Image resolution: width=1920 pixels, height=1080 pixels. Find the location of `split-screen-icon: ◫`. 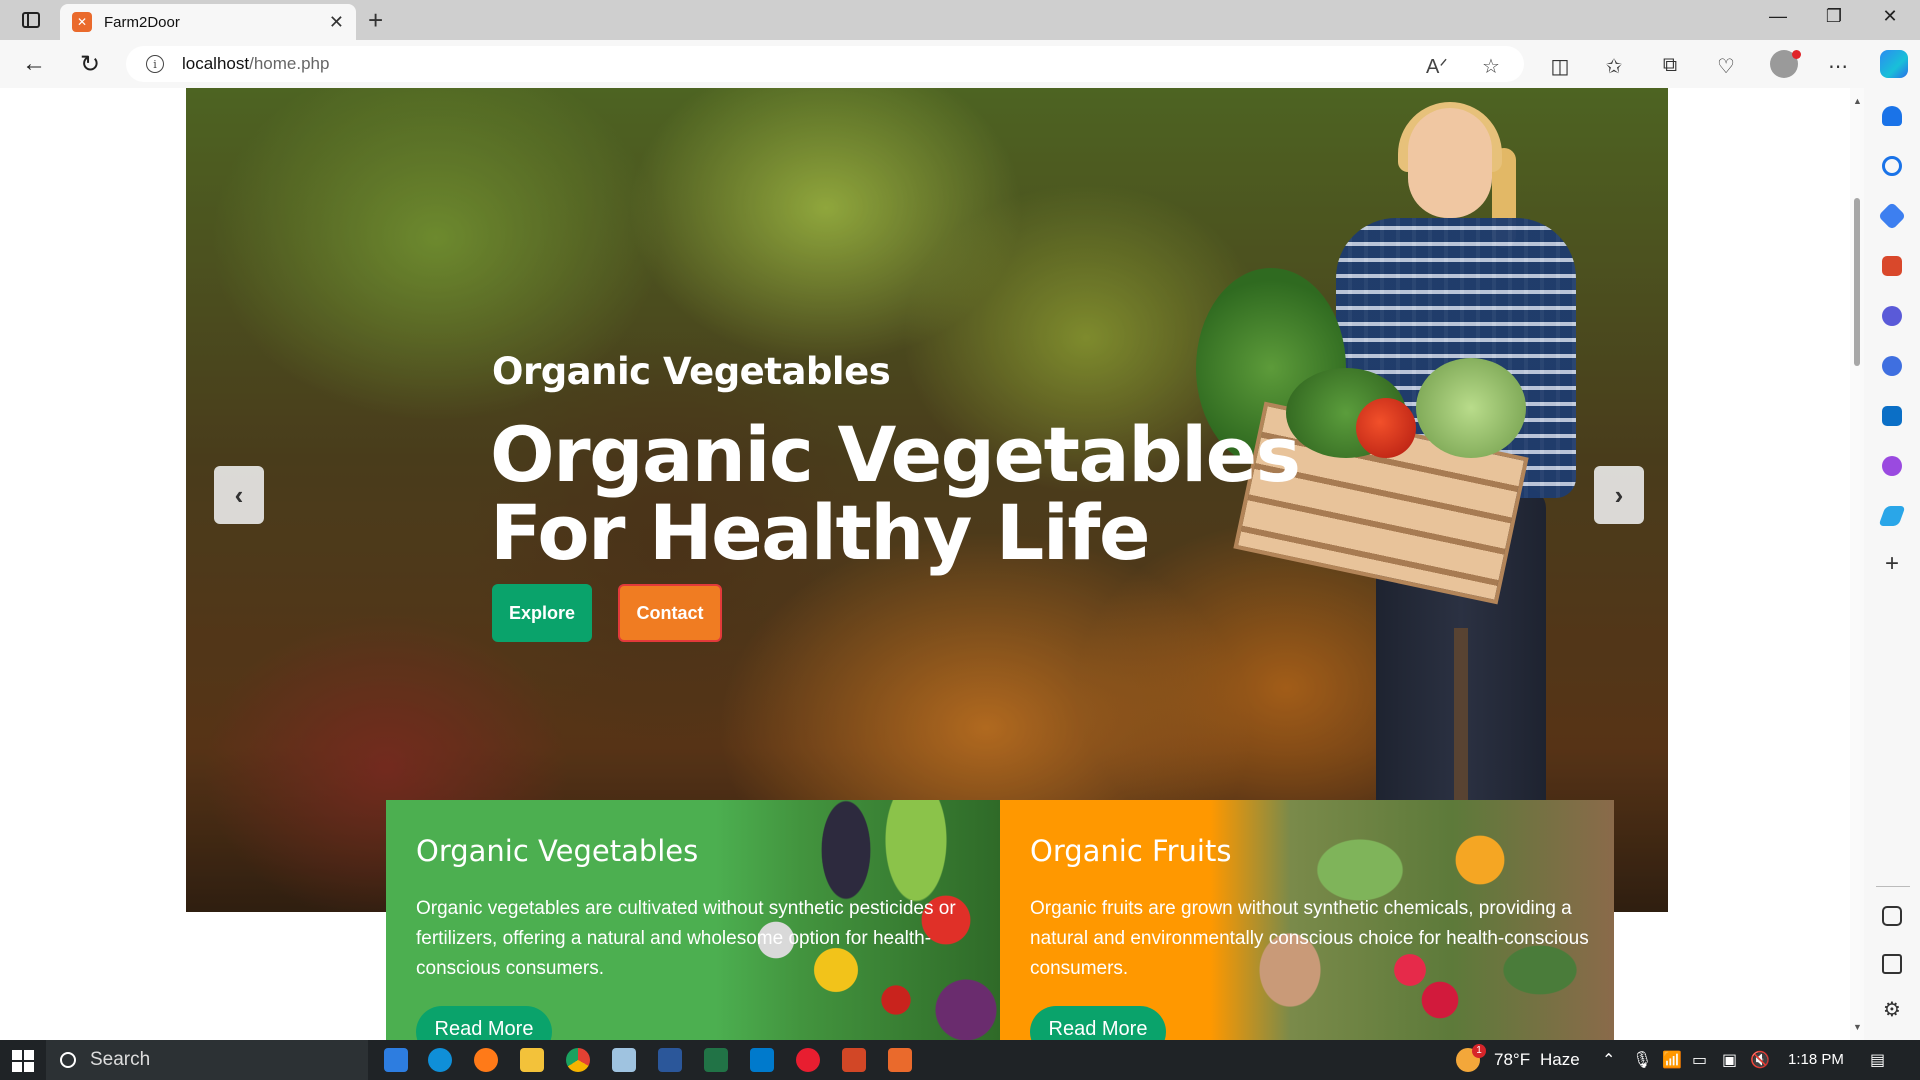

split-screen-icon: ◫ is located at coordinates (1560, 66).